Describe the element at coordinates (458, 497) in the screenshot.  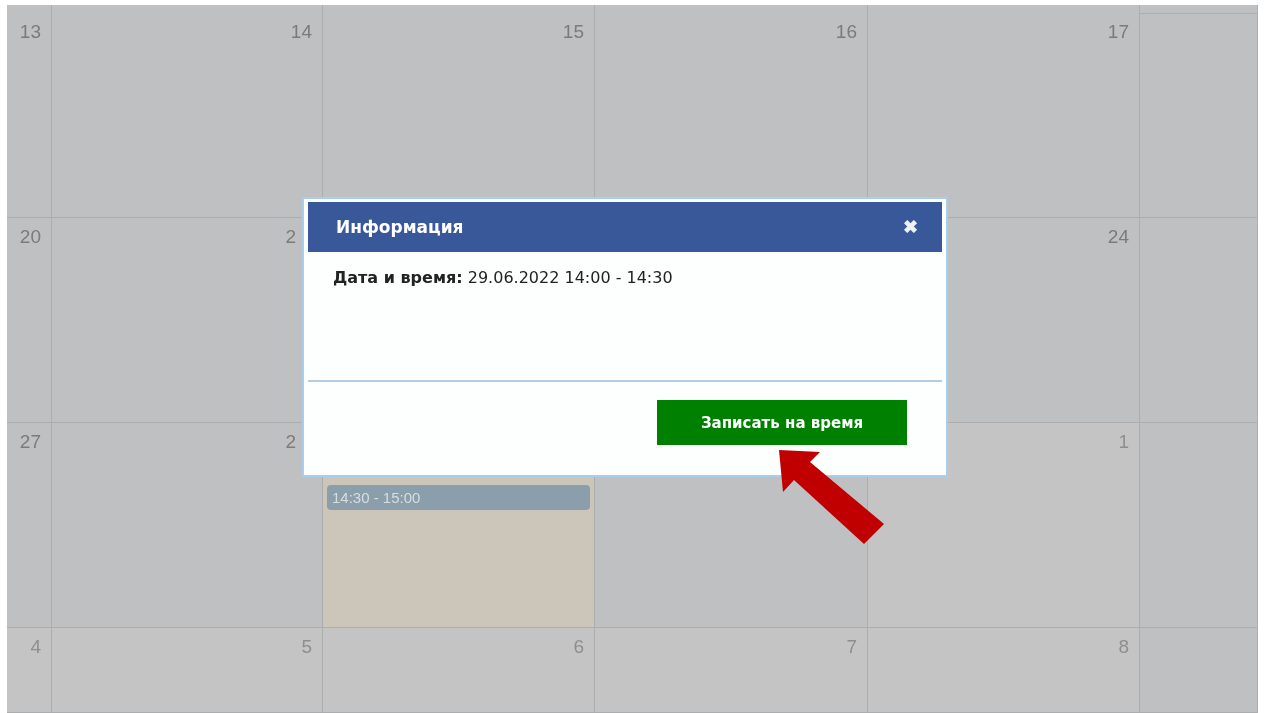
I see `event-block: 14:30 - 15:00` at that location.